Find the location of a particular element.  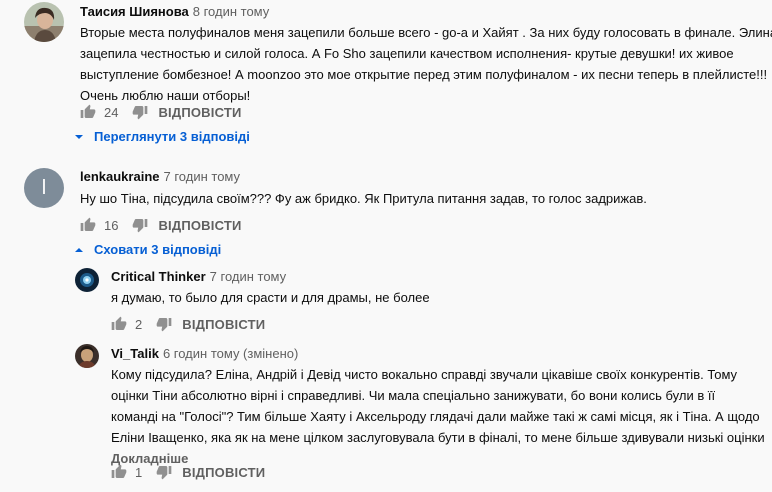

view-replies-label: Переглянути 3 відповіді is located at coordinates (172, 136).